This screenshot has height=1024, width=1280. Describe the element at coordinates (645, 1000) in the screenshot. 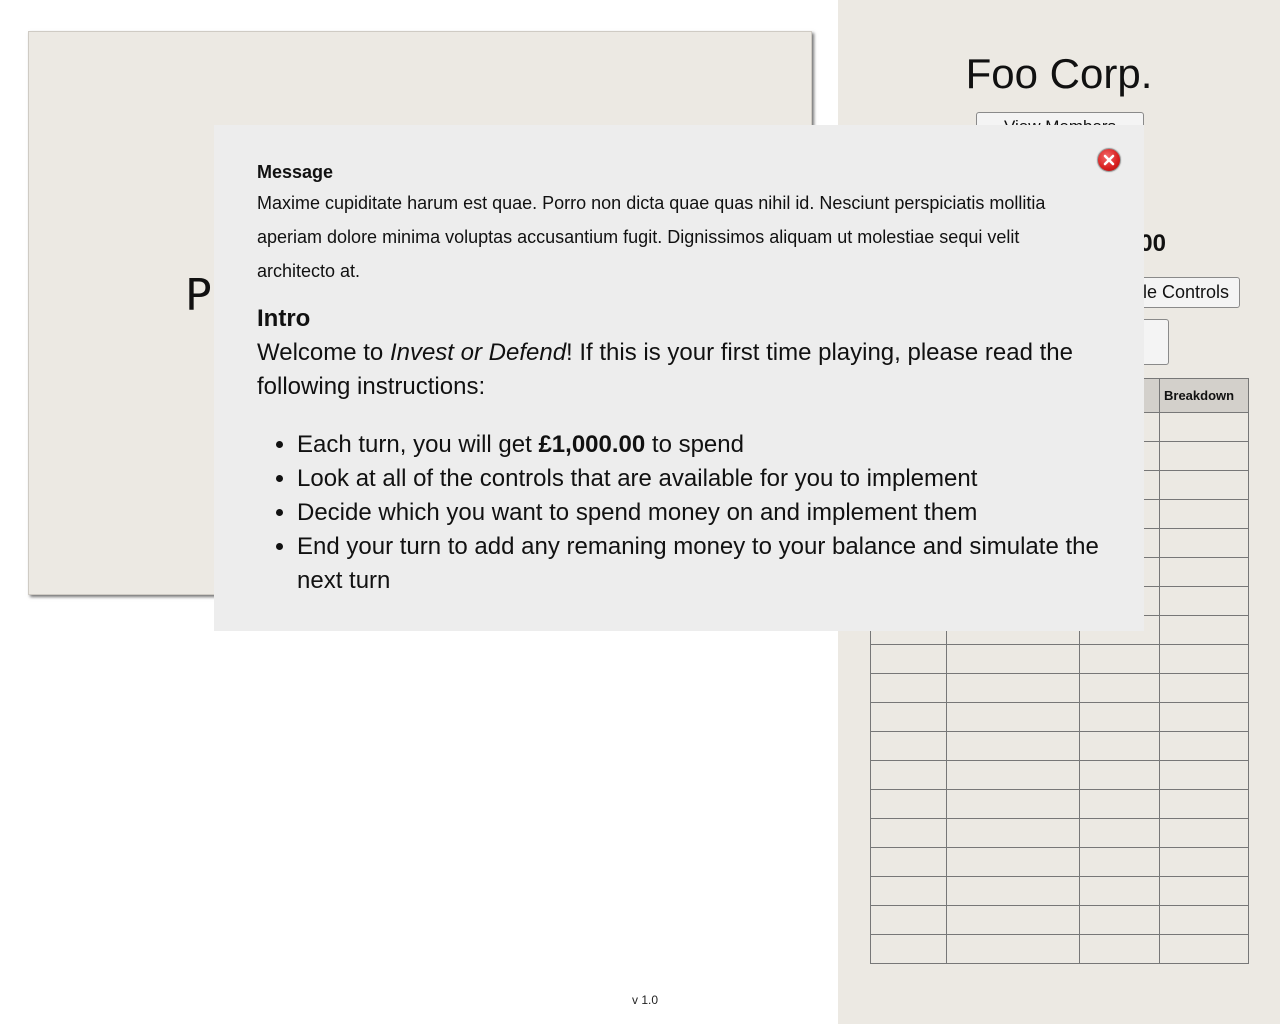

I see `version-label: v 1.0` at that location.